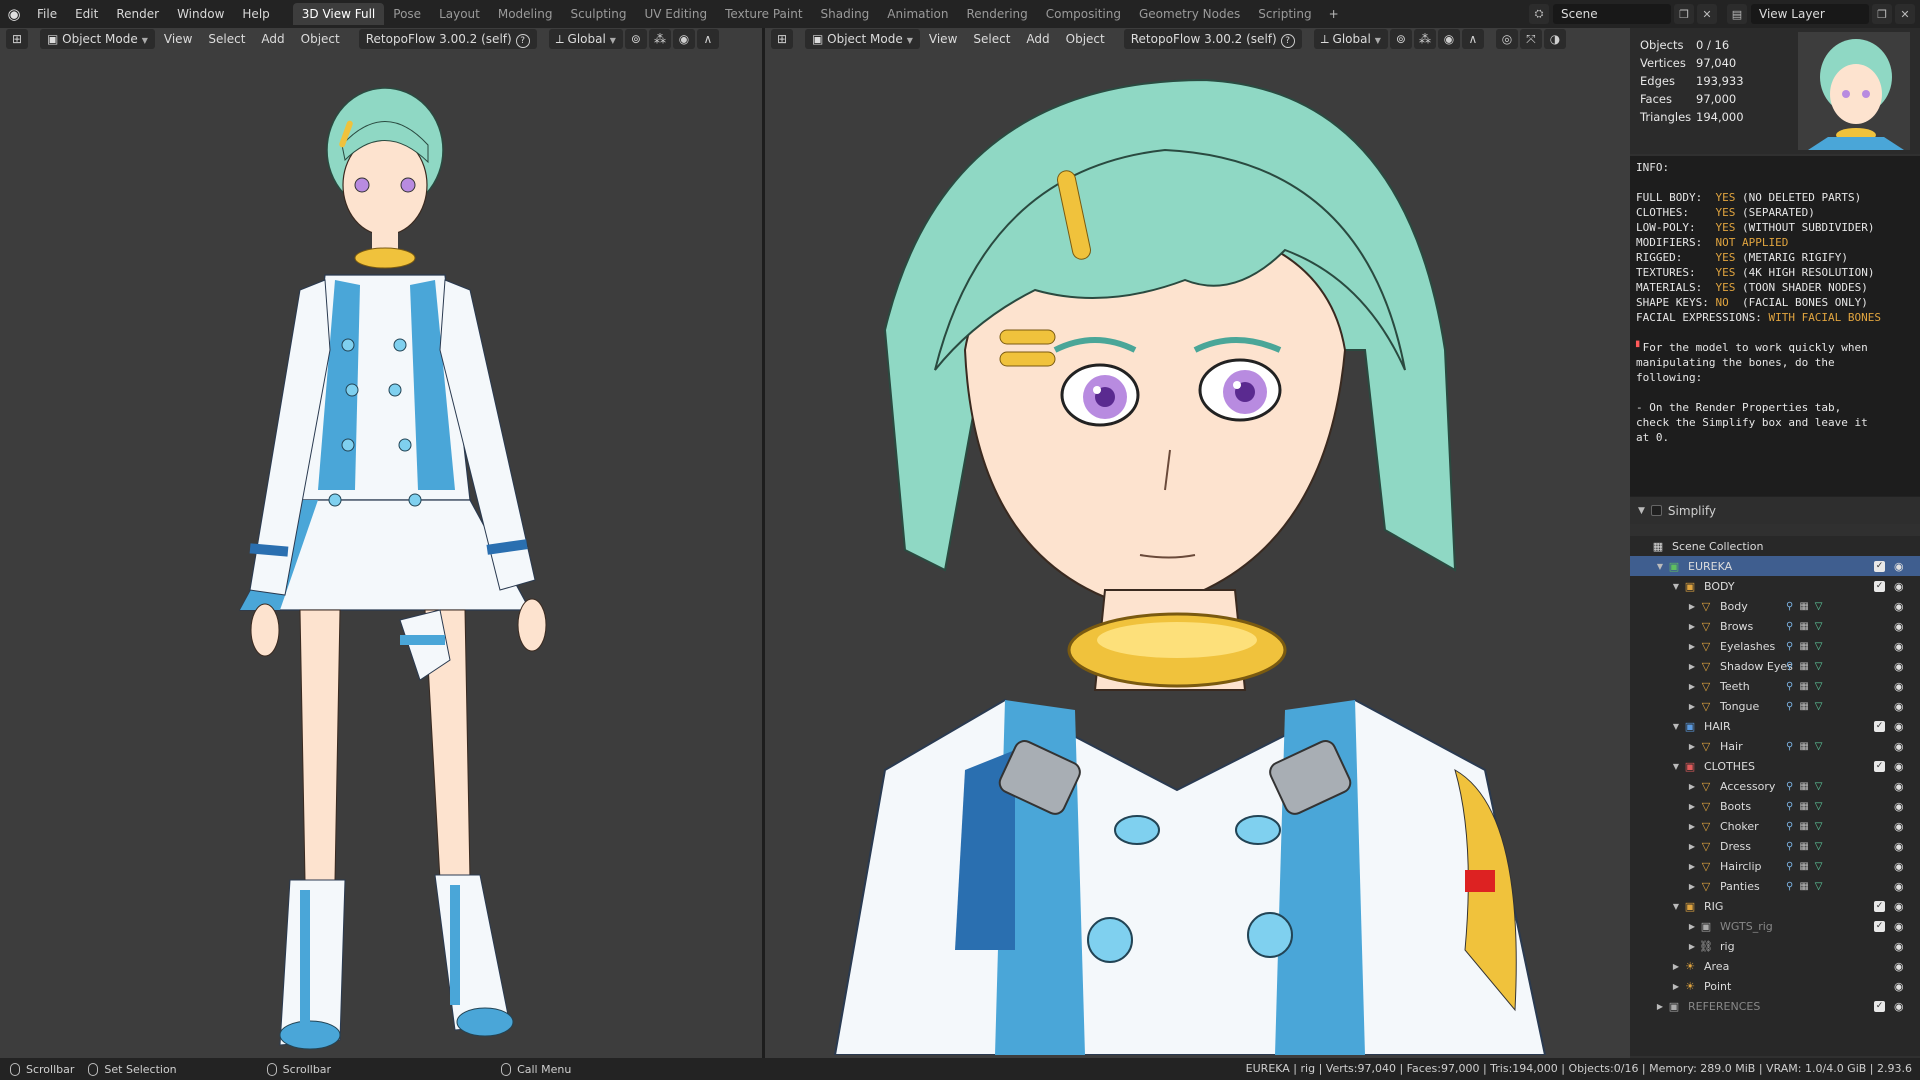  What do you see at coordinates (598, 14) in the screenshot?
I see `tab-sculpting: Sculpting` at bounding box center [598, 14].